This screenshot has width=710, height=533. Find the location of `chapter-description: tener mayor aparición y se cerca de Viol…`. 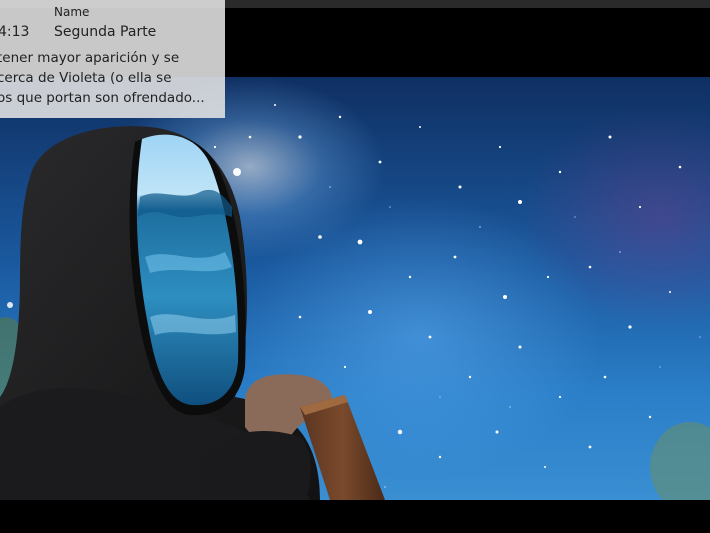

chapter-description: tener mayor aparición y se cerca de Viol… is located at coordinates (112, 78).